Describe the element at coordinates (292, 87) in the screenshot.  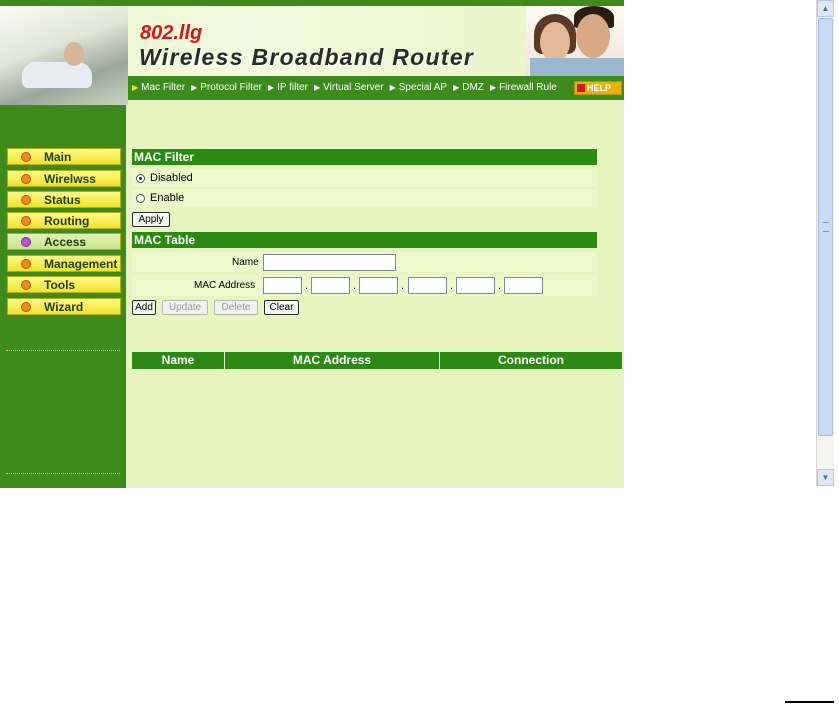
I see `nav-item-label: IP filter` at that location.